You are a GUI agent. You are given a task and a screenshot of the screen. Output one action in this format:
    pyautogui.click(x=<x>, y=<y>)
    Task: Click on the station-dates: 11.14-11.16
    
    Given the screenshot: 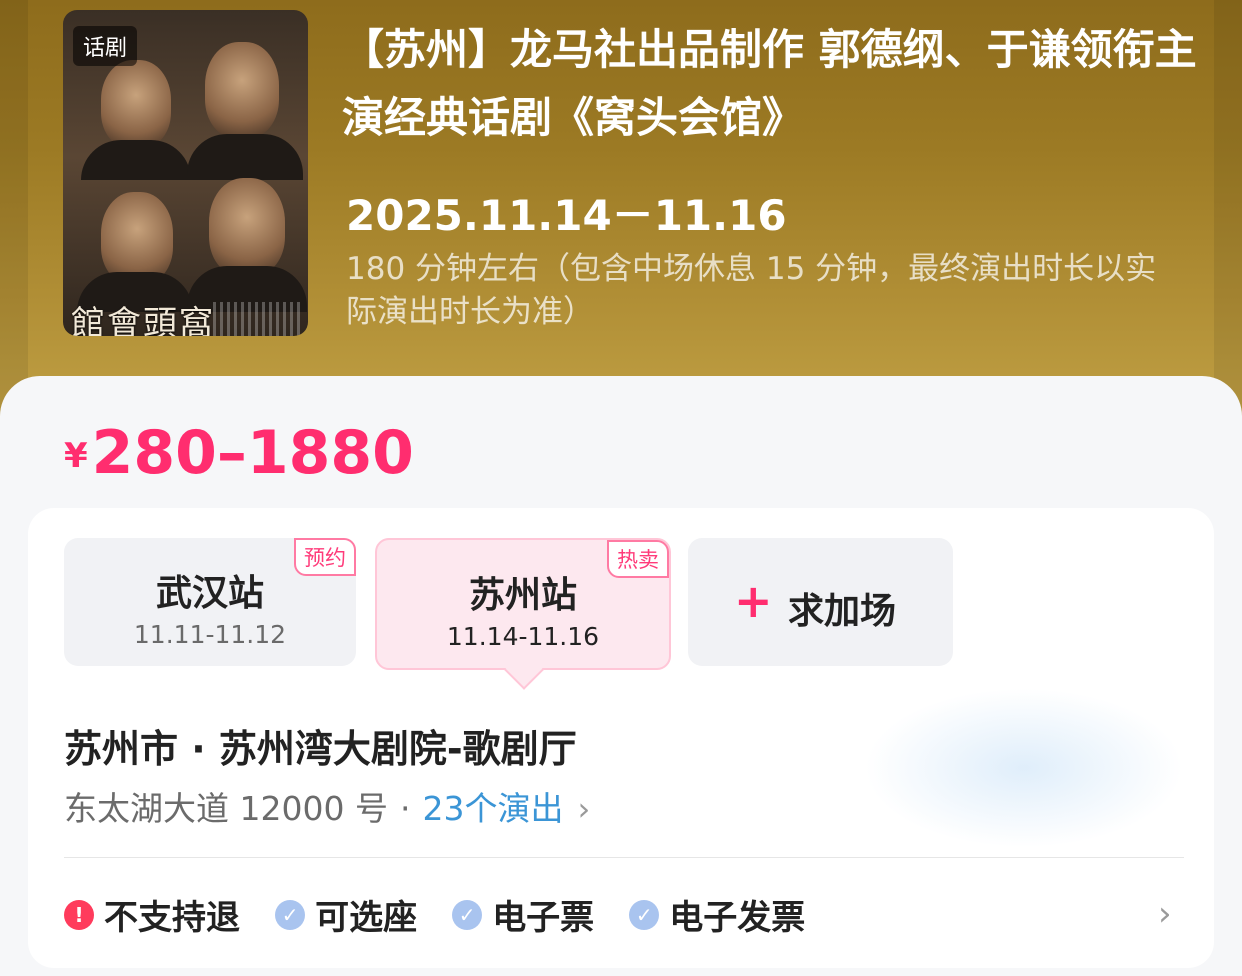 What is the action you would take?
    pyautogui.click(x=523, y=636)
    